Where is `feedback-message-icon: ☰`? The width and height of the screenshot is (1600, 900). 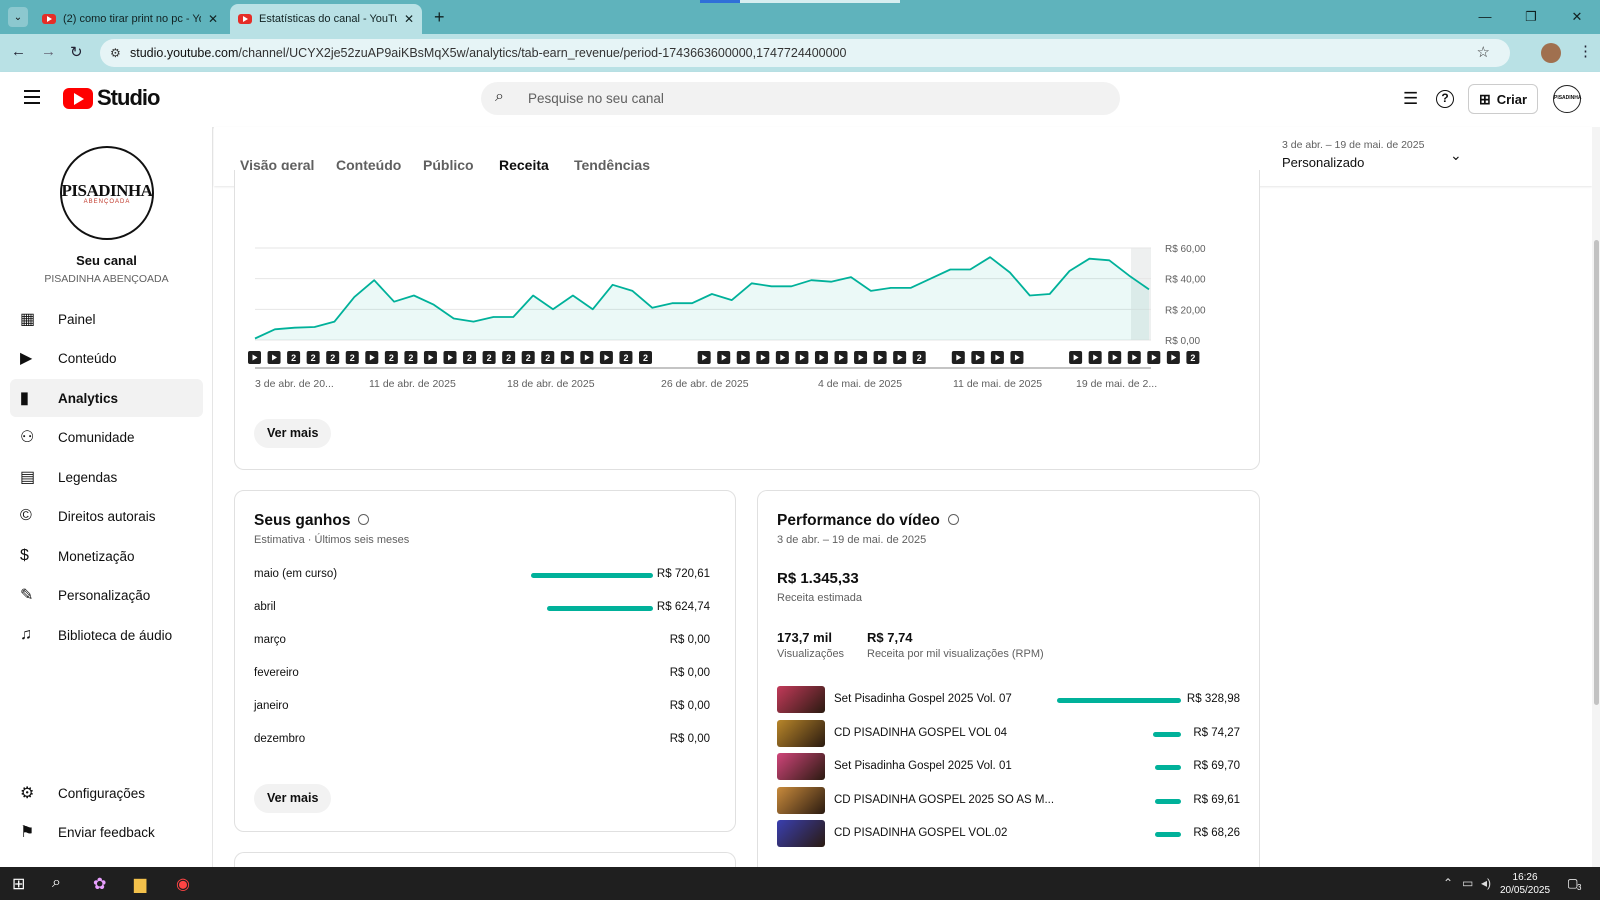 feedback-message-icon: ☰ is located at coordinates (1410, 99).